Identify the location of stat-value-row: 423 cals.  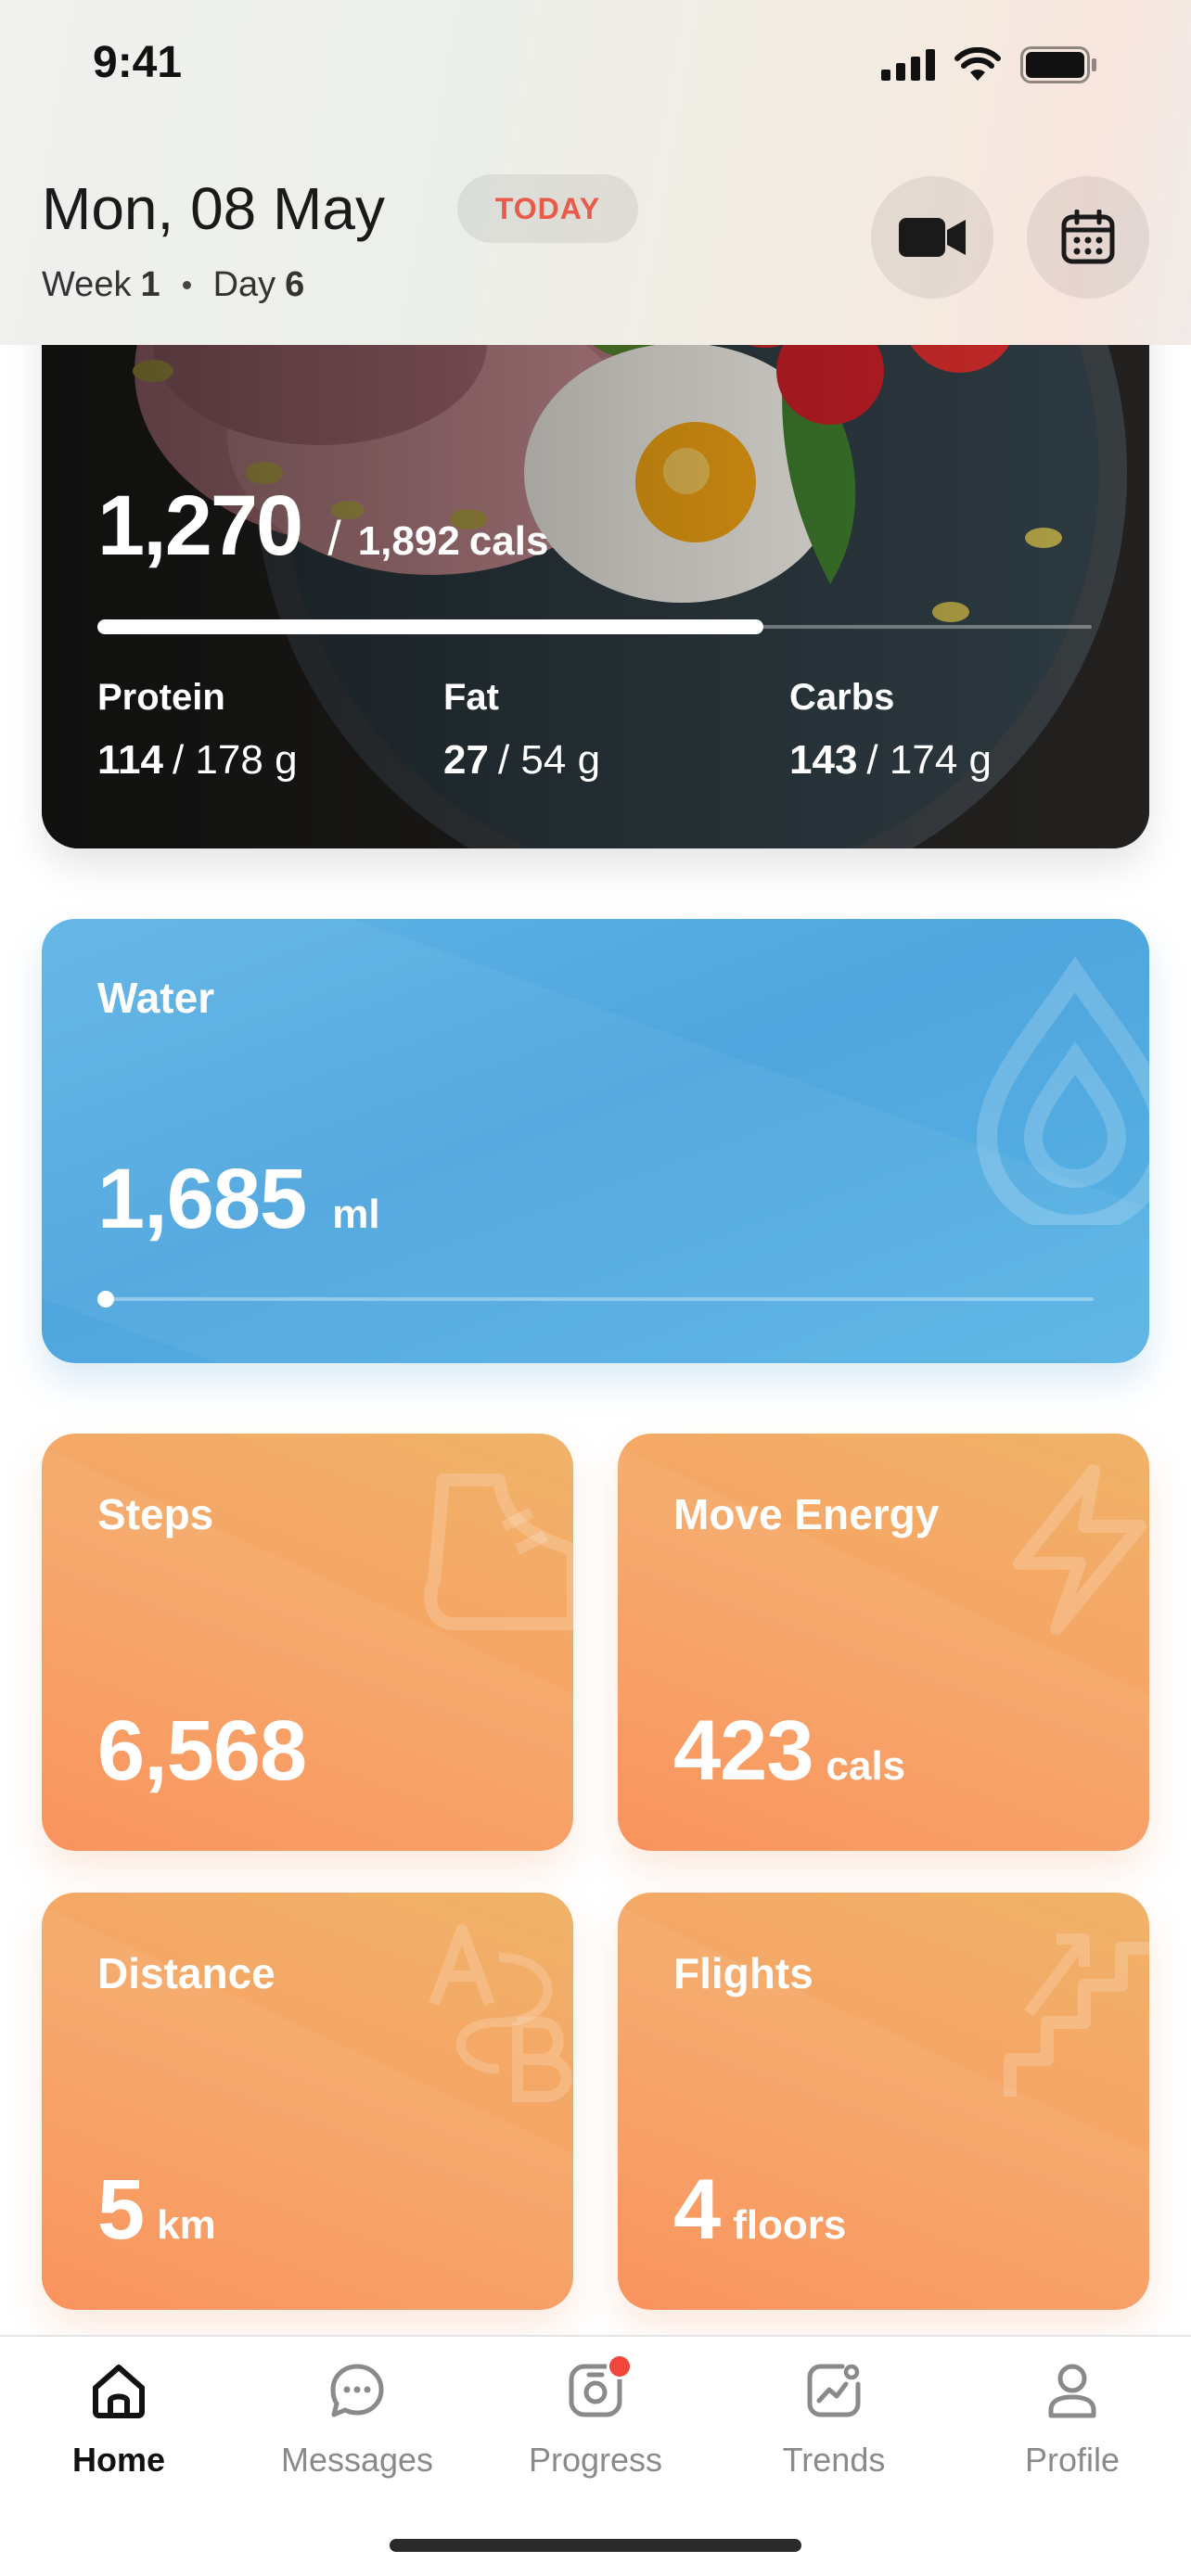
(789, 1751).